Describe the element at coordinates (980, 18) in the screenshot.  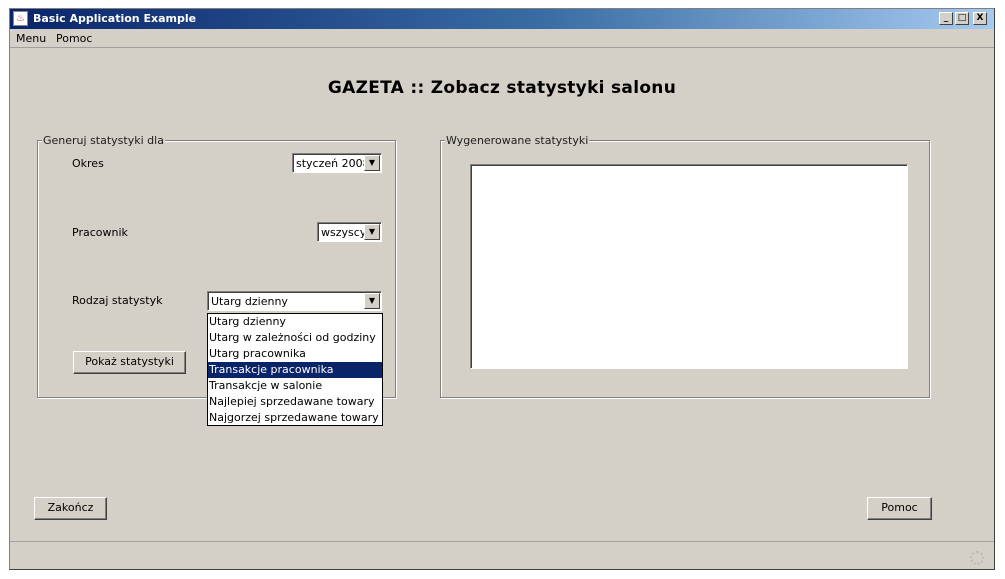
I see `close-button: X` at that location.